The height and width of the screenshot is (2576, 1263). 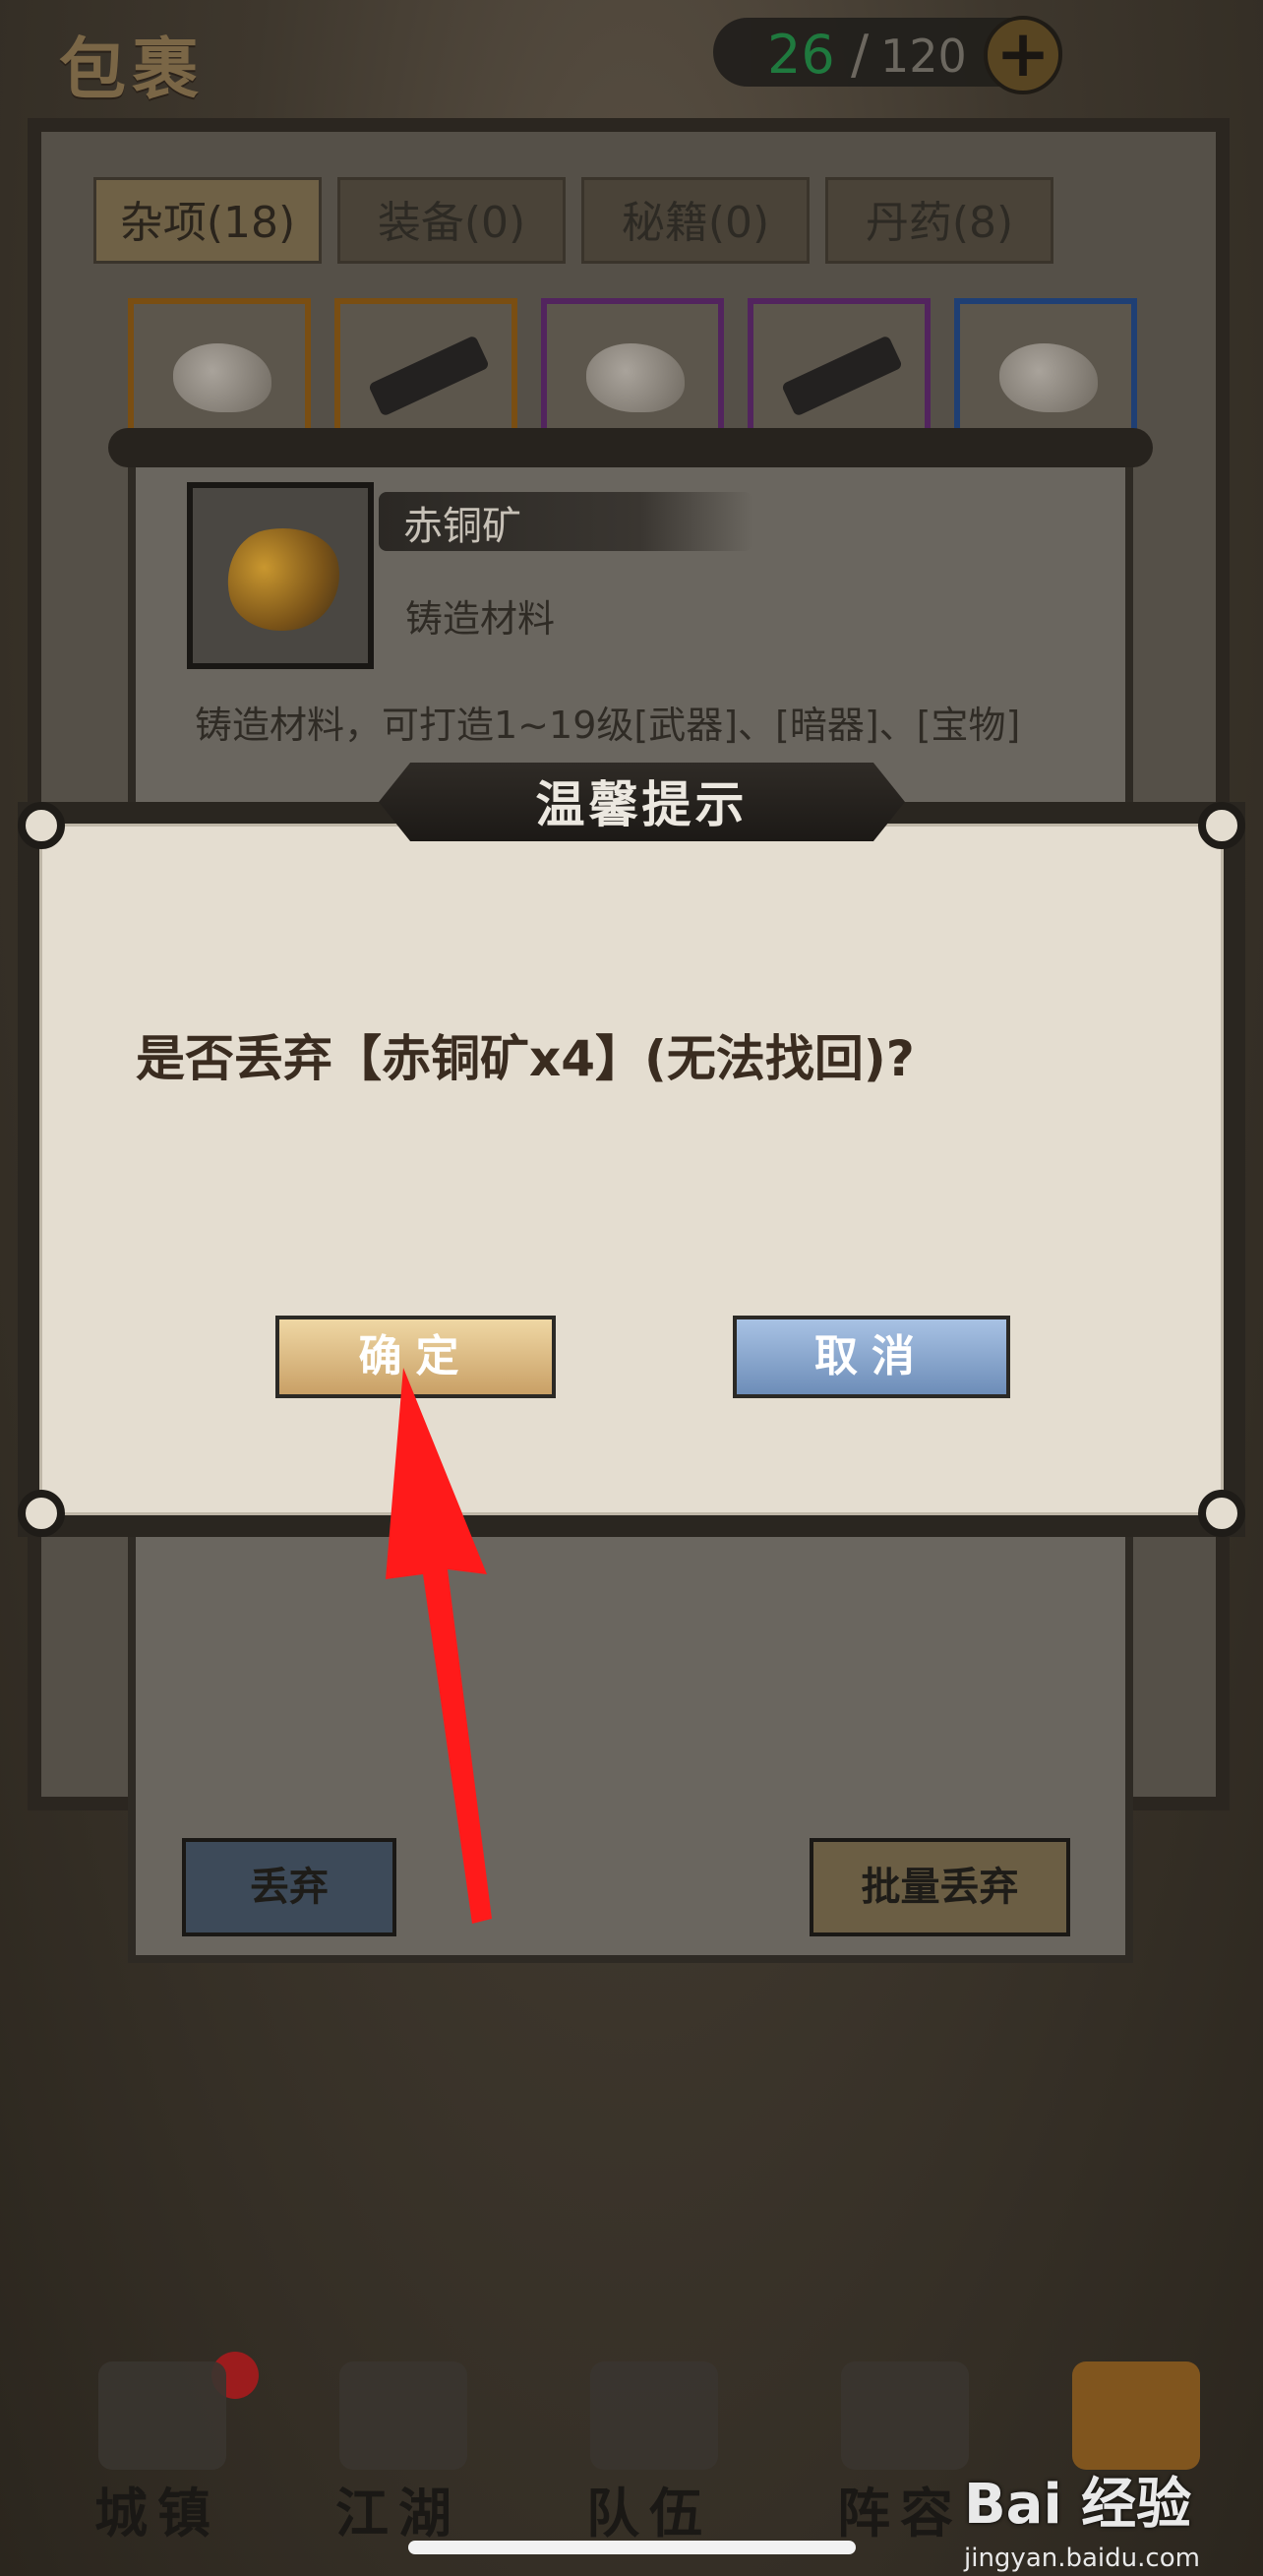 What do you see at coordinates (905, 2415) in the screenshot?
I see `scroll-icon` at bounding box center [905, 2415].